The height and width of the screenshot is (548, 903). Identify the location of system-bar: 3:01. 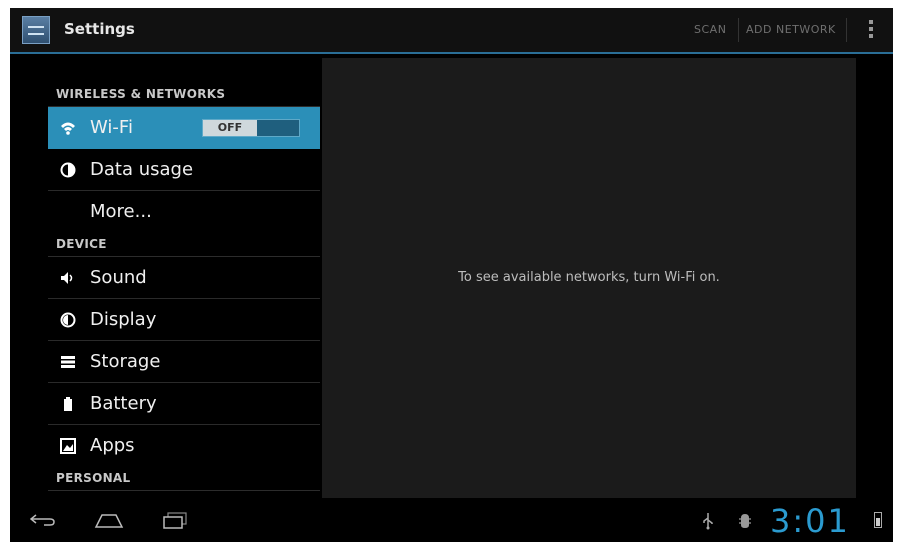
(451, 521).